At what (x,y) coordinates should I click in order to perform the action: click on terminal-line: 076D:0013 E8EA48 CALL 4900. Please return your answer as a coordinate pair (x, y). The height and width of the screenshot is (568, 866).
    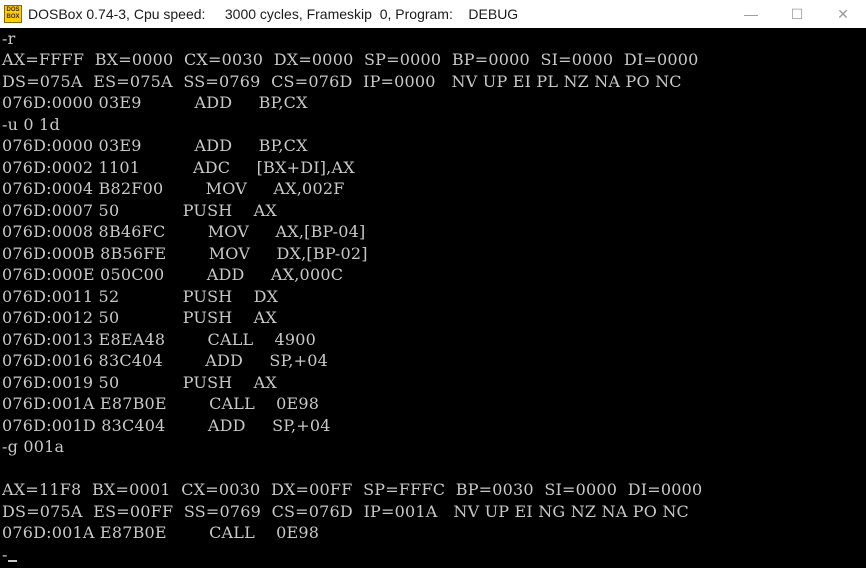
    Looking at the image, I should click on (159, 339).